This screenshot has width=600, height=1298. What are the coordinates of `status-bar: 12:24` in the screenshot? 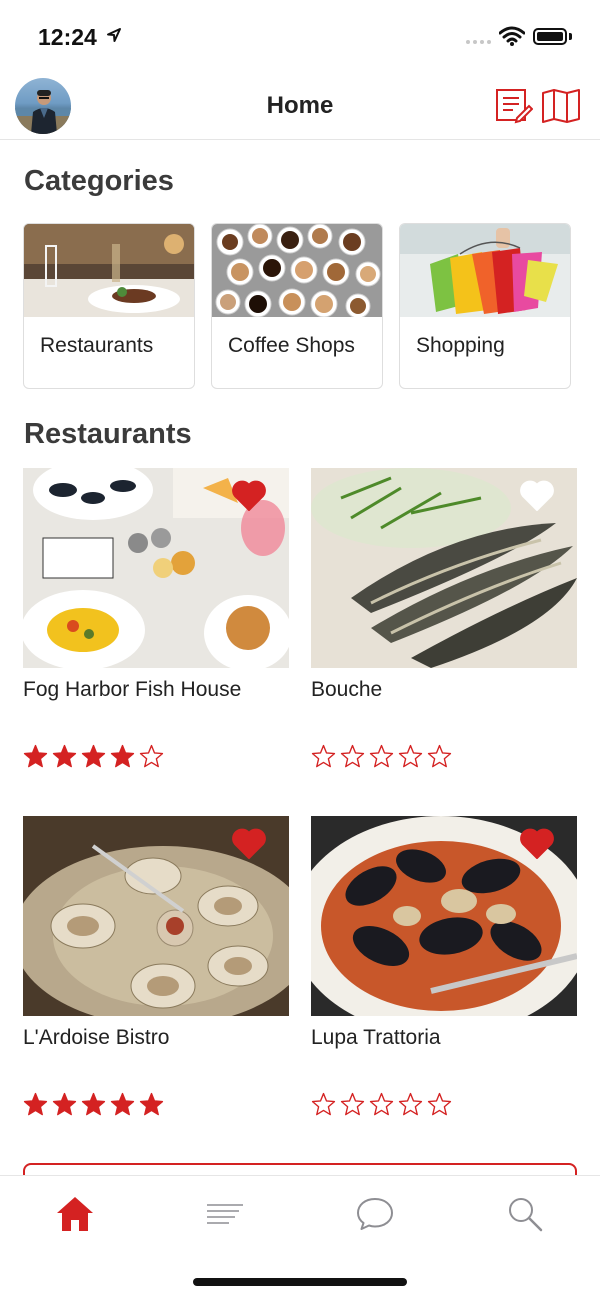 It's located at (300, 38).